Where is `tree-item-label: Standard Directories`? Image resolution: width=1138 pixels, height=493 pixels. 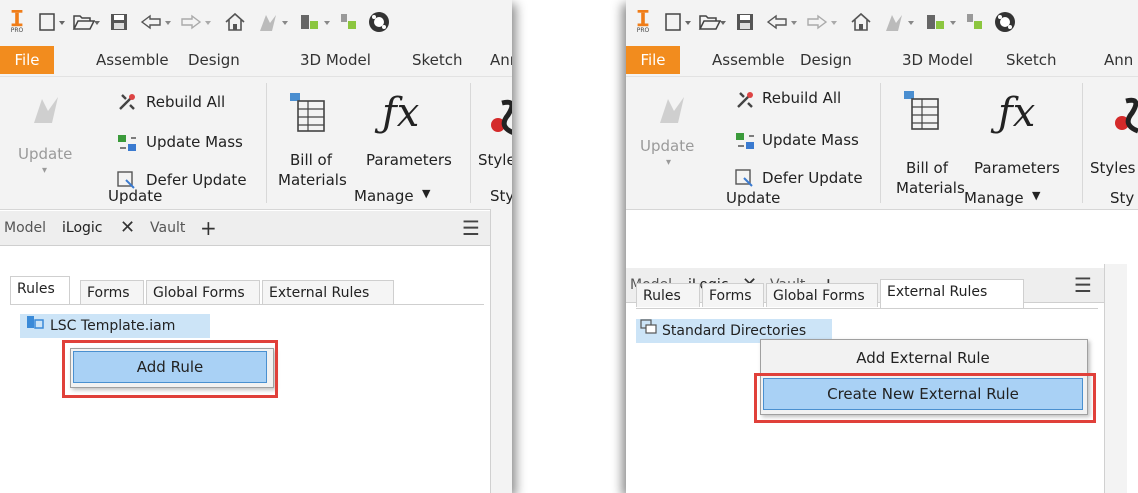
tree-item-label: Standard Directories is located at coordinates (734, 331).